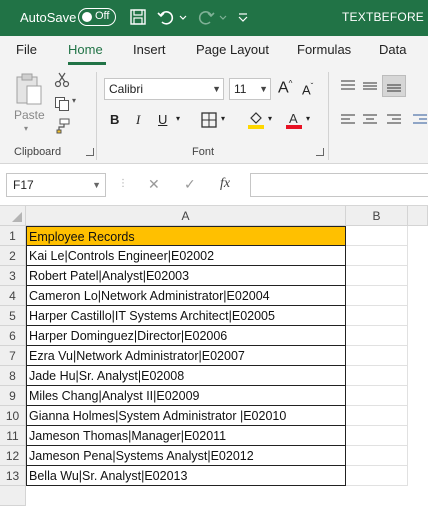 Image resolution: width=428 pixels, height=510 pixels. I want to click on customize-toolbar-icon, so click(243, 17).